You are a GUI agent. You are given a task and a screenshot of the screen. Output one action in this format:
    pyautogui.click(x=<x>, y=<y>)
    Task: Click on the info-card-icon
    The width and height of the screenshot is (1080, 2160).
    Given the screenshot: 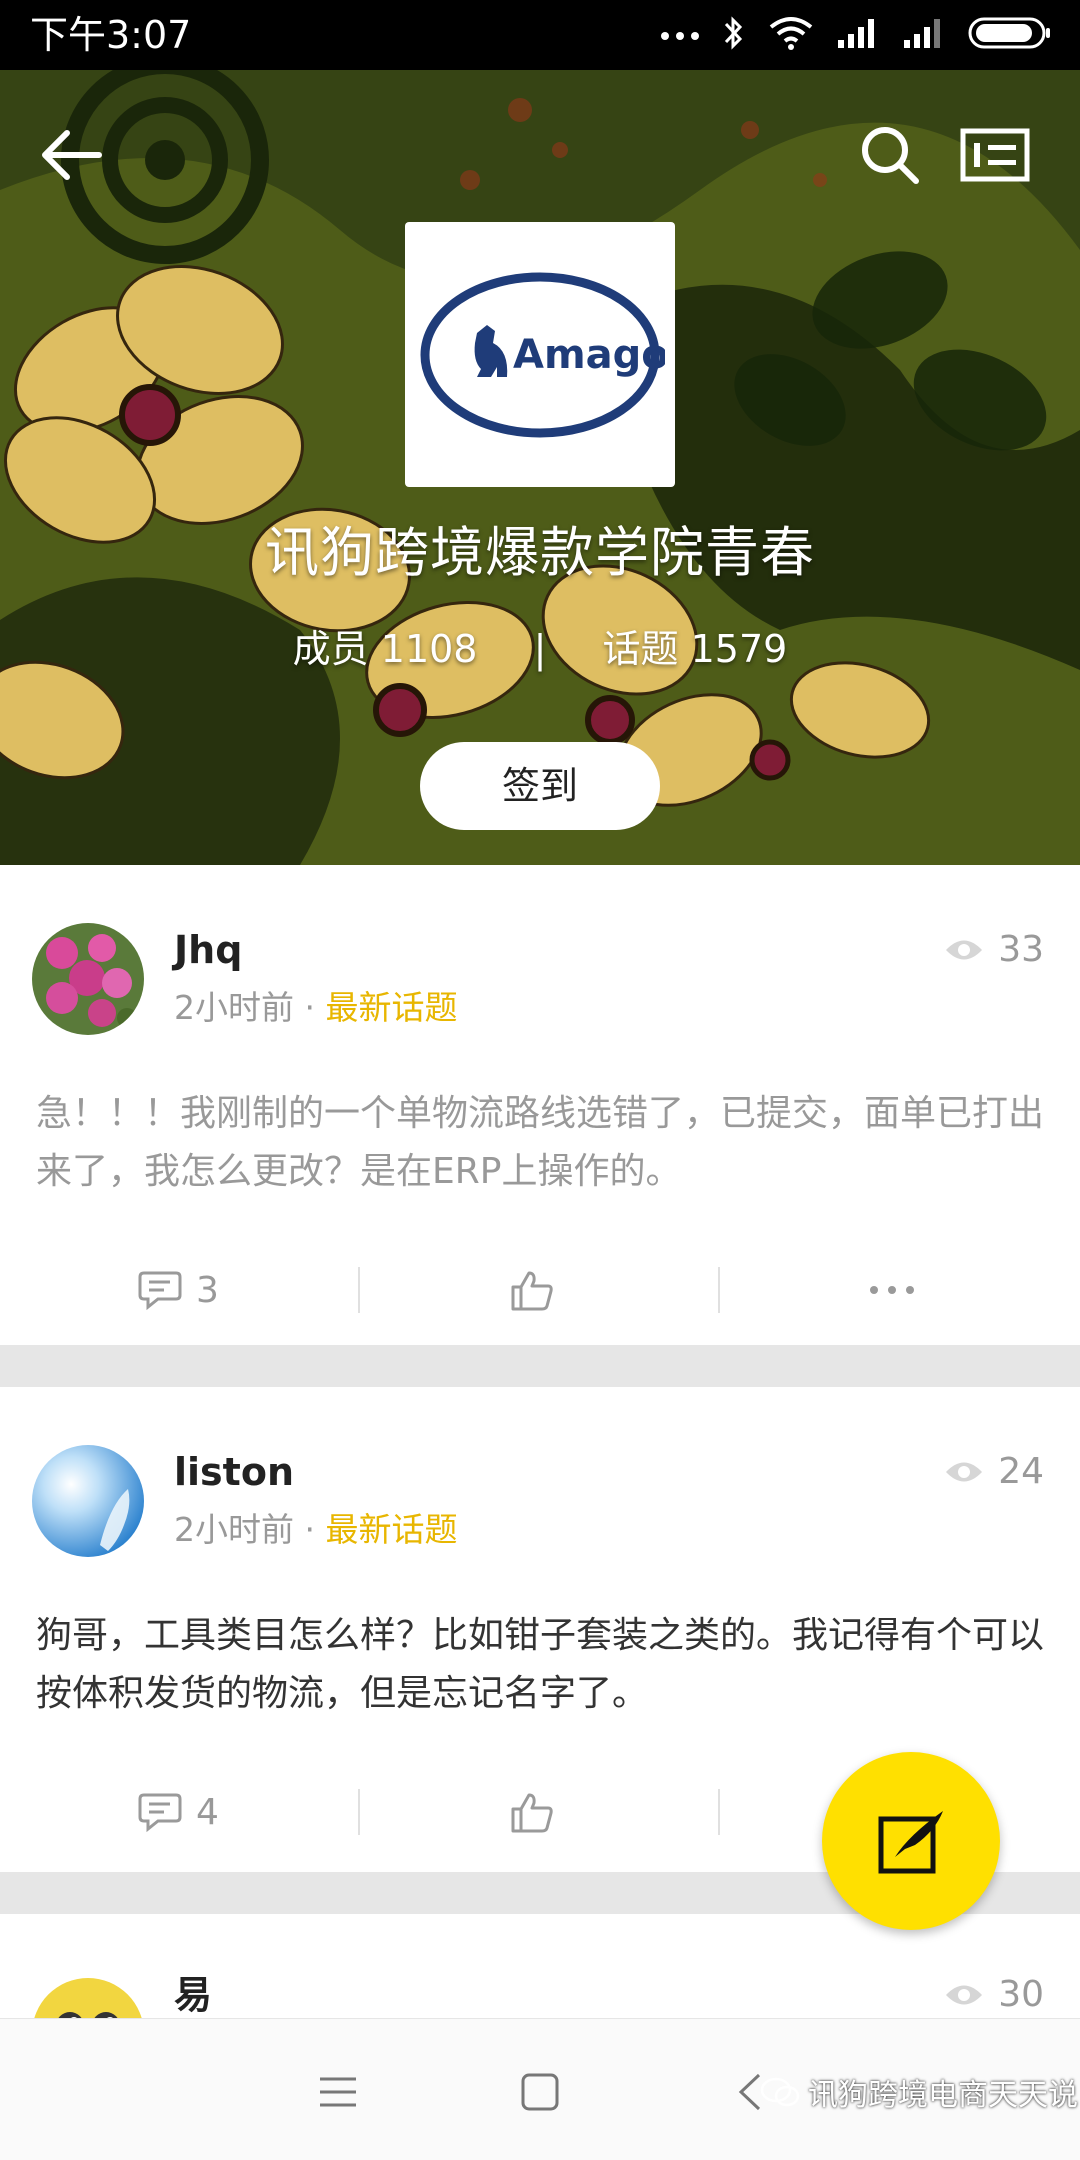 What is the action you would take?
    pyautogui.click(x=995, y=155)
    